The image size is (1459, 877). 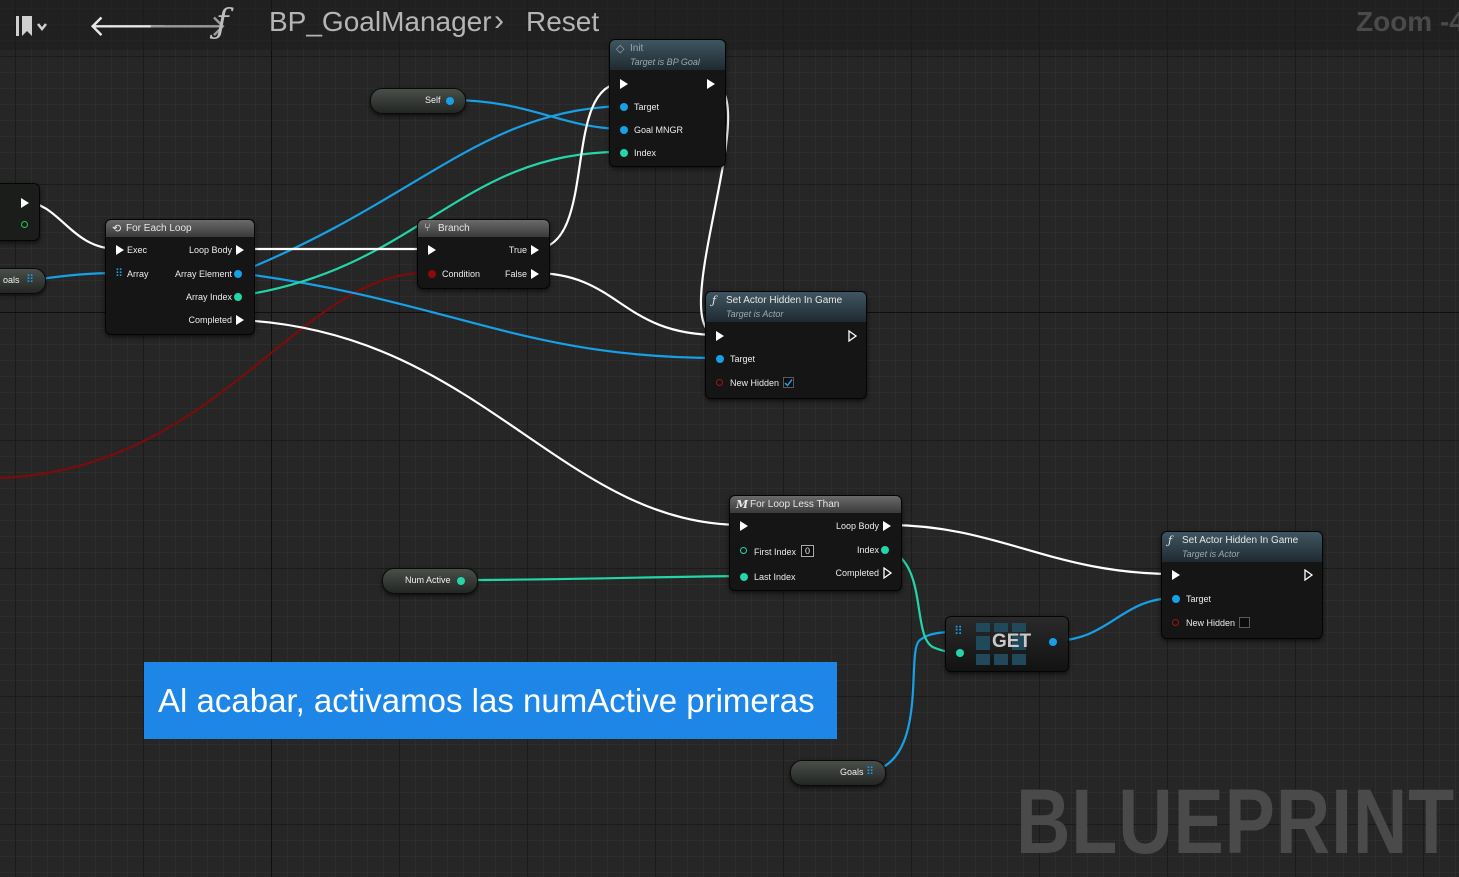 What do you see at coordinates (1113, 619) in the screenshot?
I see `wire-get-target` at bounding box center [1113, 619].